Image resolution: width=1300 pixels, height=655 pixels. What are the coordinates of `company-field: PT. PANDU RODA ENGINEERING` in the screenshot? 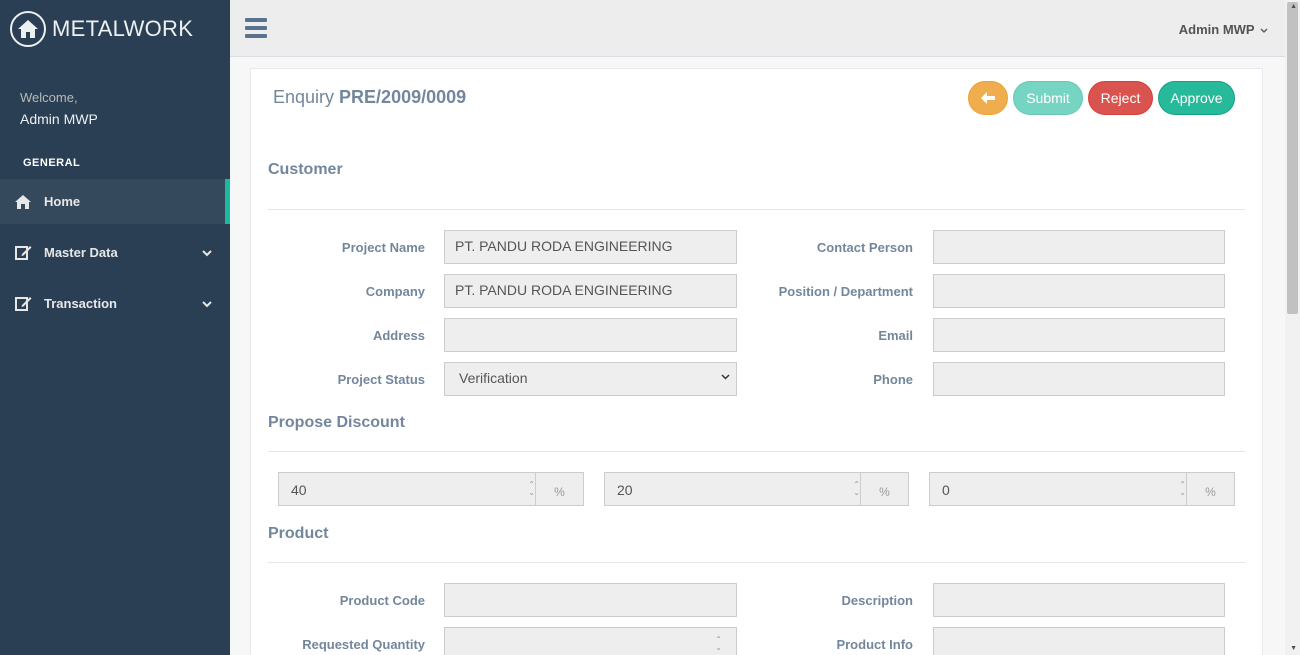 It's located at (590, 291).